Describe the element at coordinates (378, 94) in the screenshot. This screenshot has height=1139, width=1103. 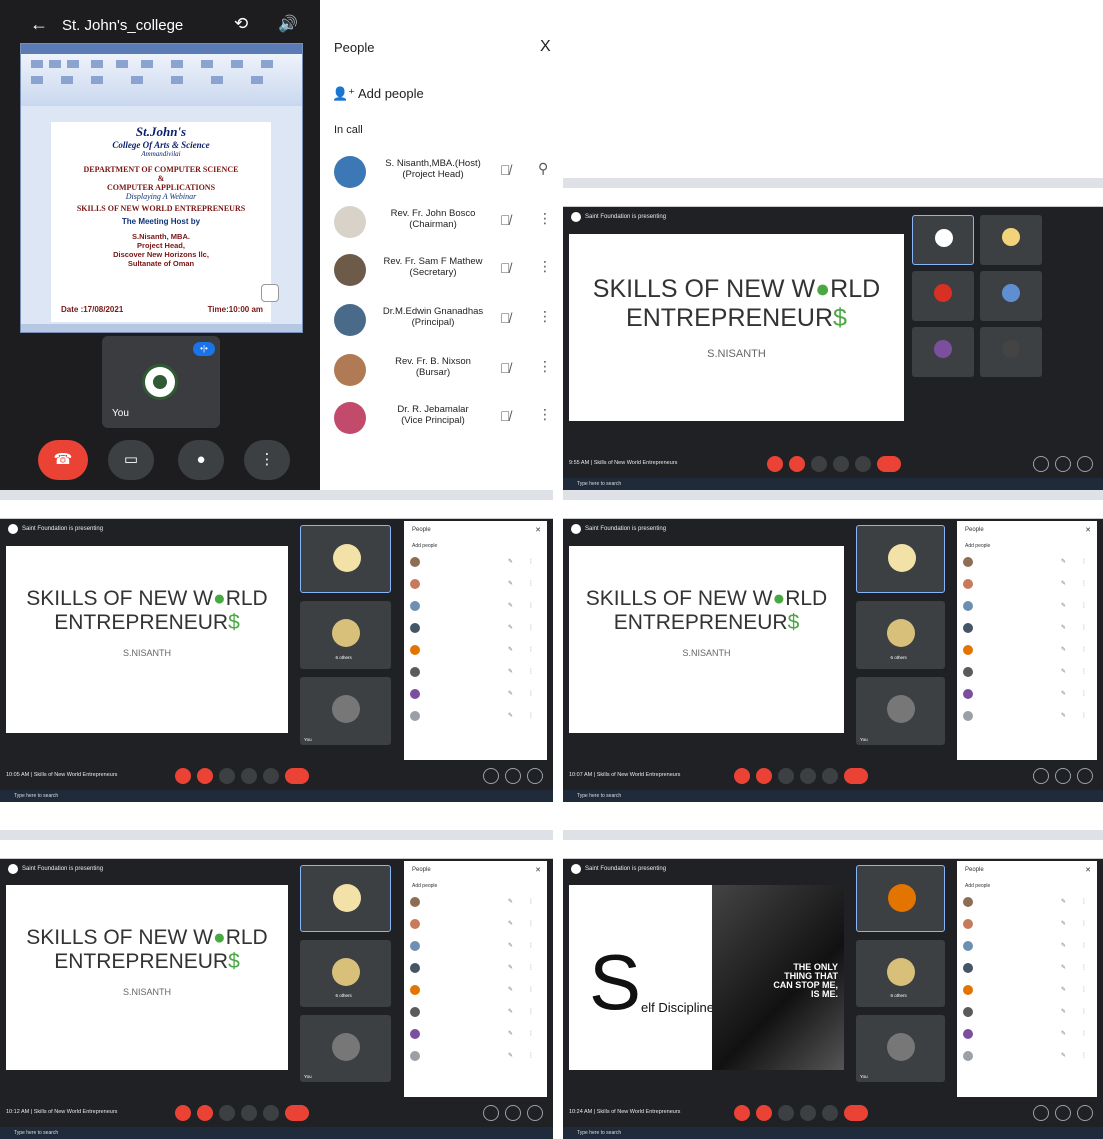
I see `add-people-button: 👤⁺ Add people` at that location.